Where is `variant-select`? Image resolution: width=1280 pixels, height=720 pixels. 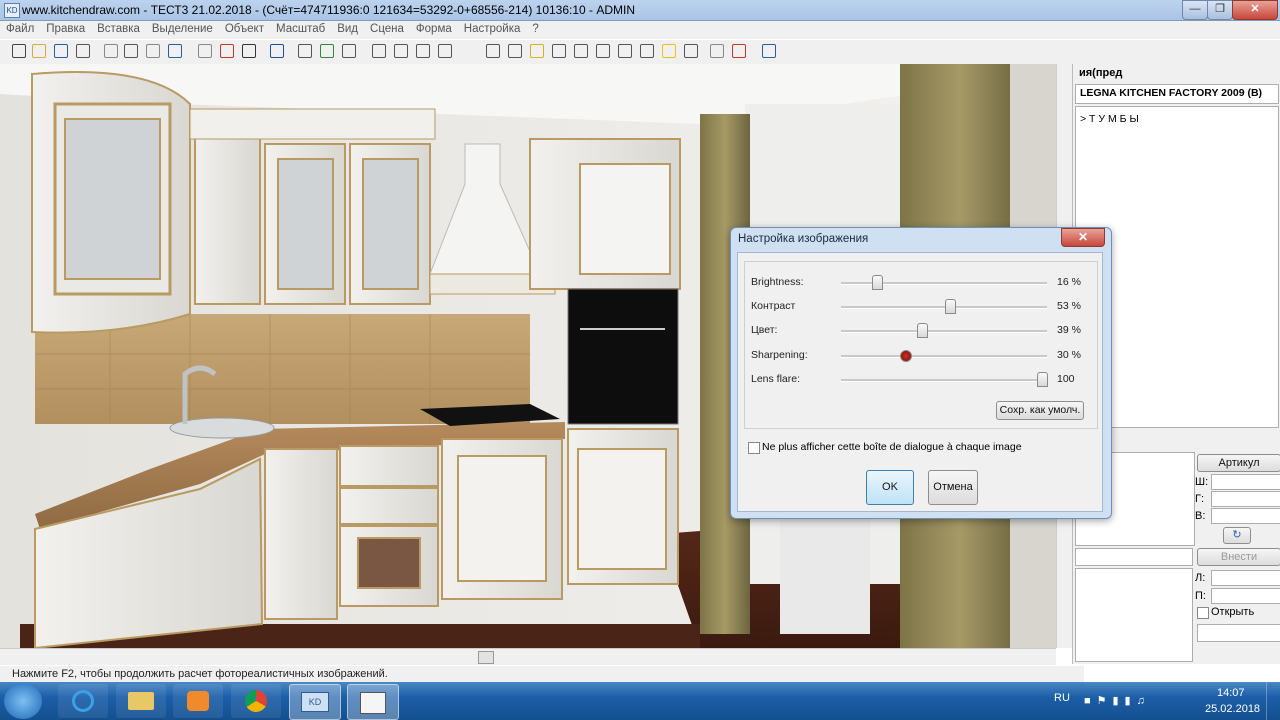
variant-select is located at coordinates (1134, 557).